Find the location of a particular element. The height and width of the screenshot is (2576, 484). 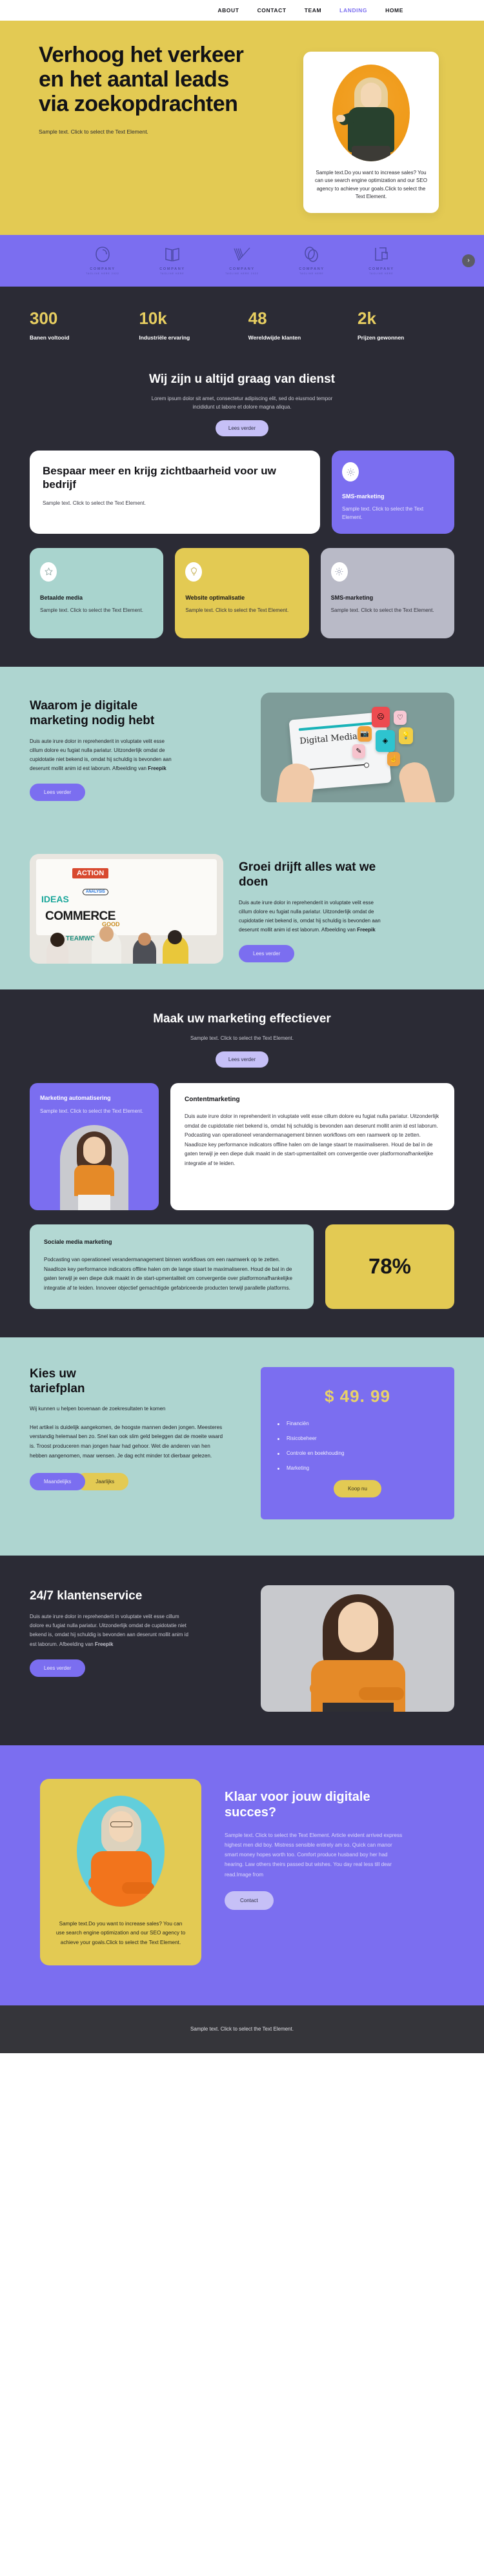

automation-avatar is located at coordinates (94, 1167).